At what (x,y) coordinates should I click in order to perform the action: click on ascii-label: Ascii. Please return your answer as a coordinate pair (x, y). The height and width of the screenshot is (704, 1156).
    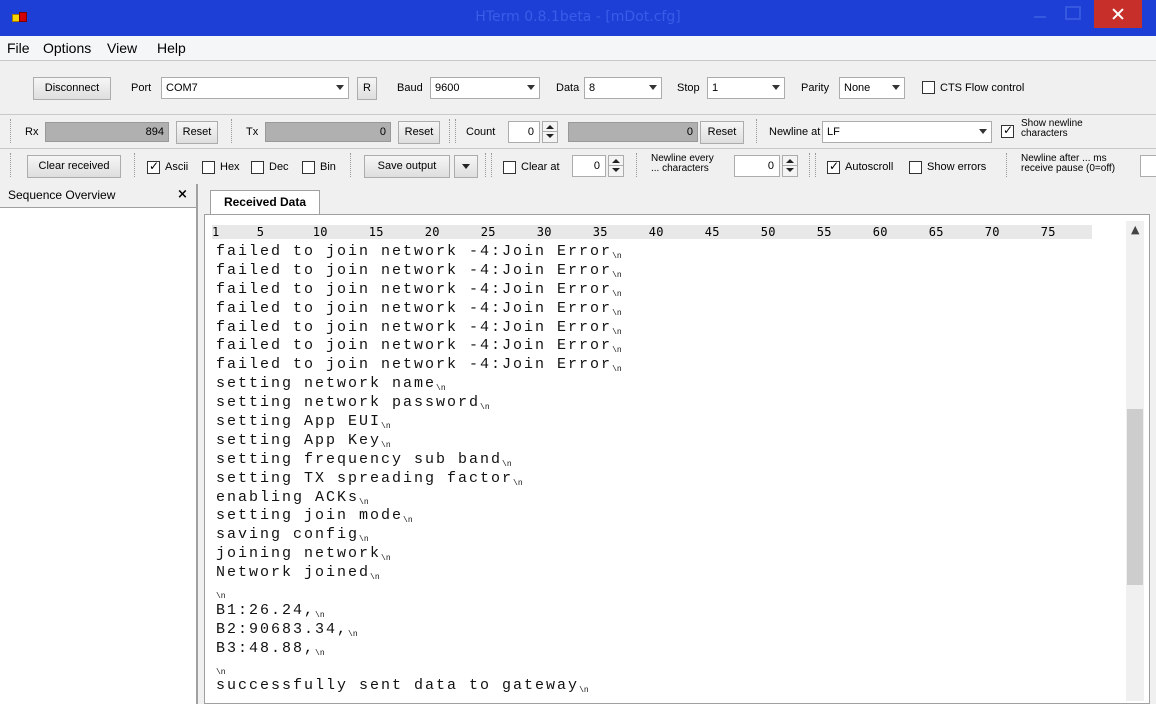
    Looking at the image, I should click on (177, 167).